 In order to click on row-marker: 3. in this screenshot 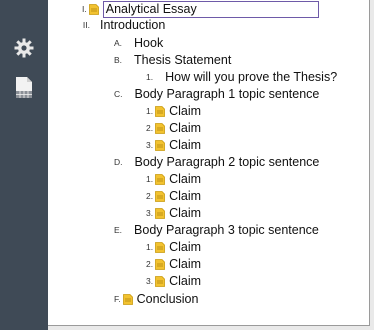, I will do `click(150, 281)`.